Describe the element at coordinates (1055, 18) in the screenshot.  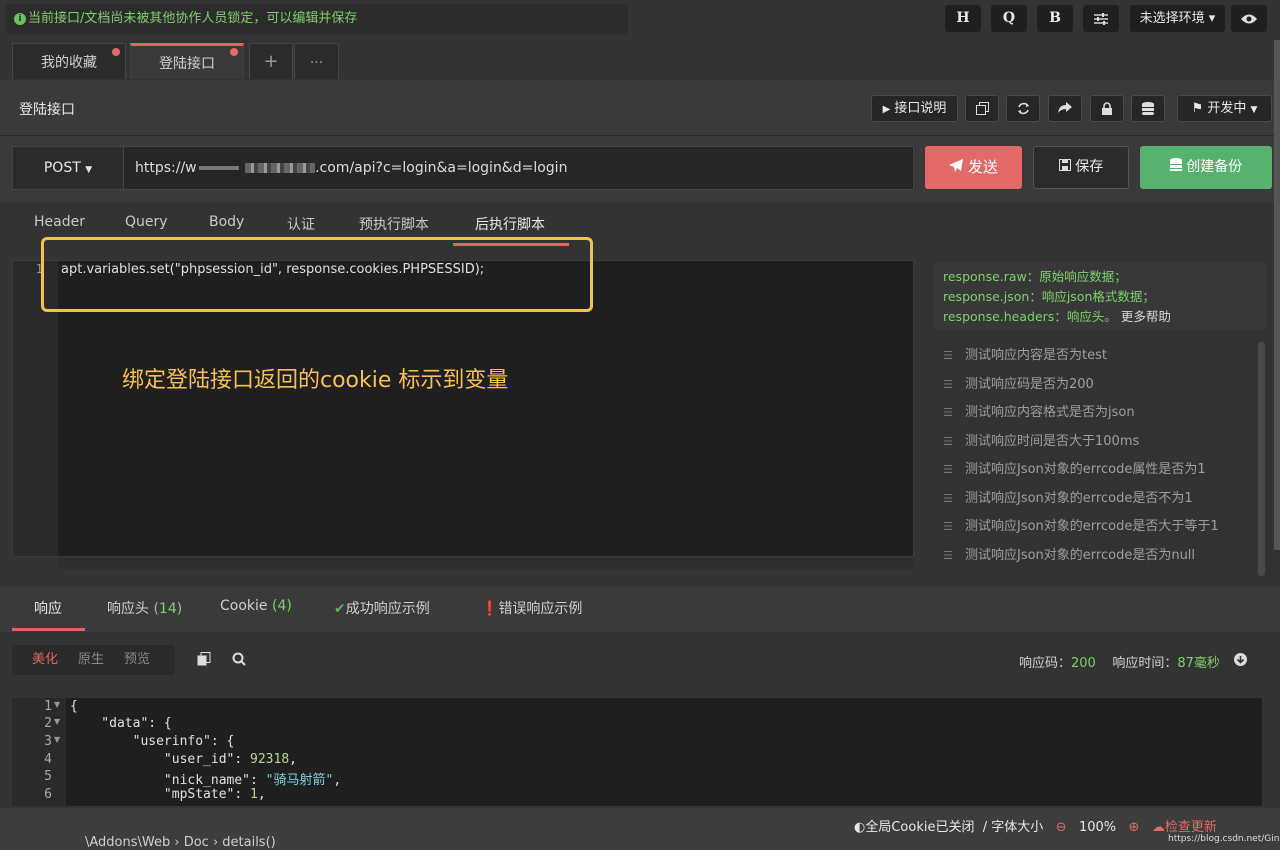
I see `b-button: B` at that location.